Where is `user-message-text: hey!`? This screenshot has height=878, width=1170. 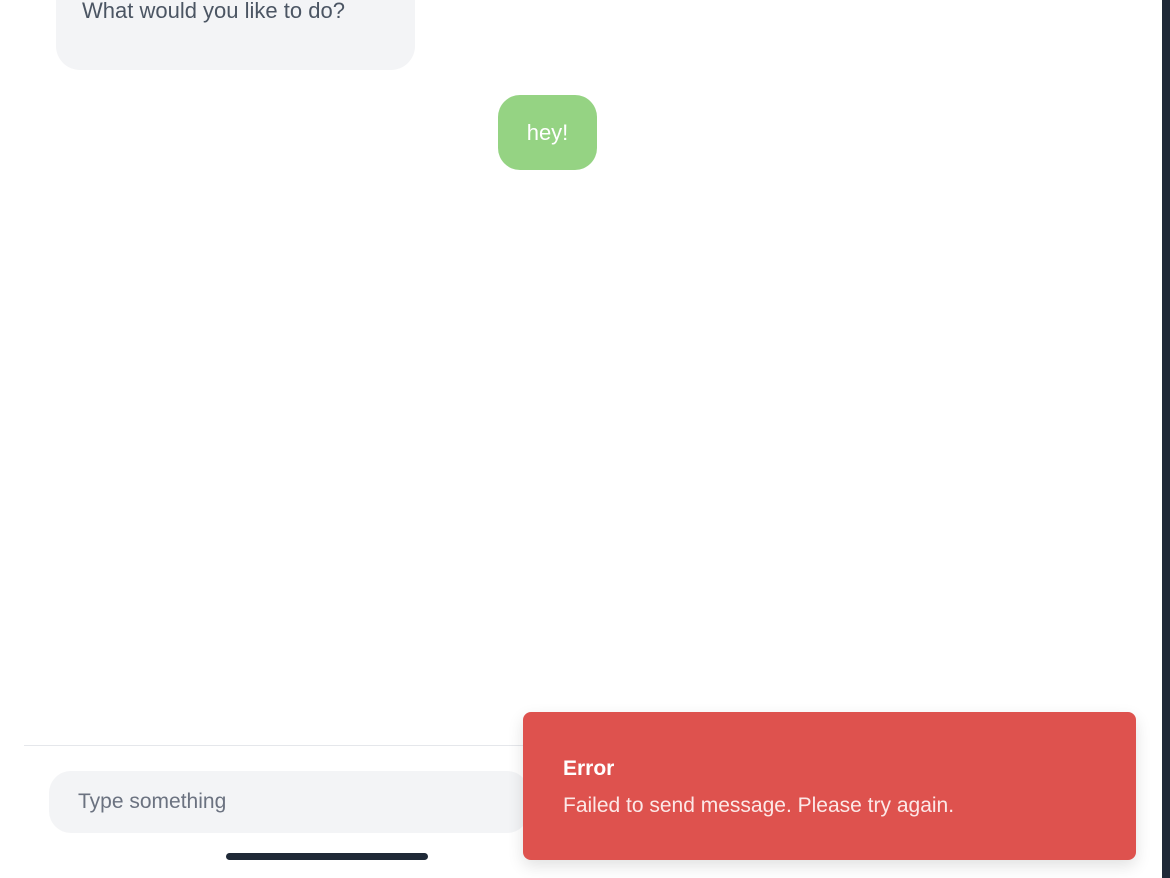 user-message-text: hey! is located at coordinates (547, 132).